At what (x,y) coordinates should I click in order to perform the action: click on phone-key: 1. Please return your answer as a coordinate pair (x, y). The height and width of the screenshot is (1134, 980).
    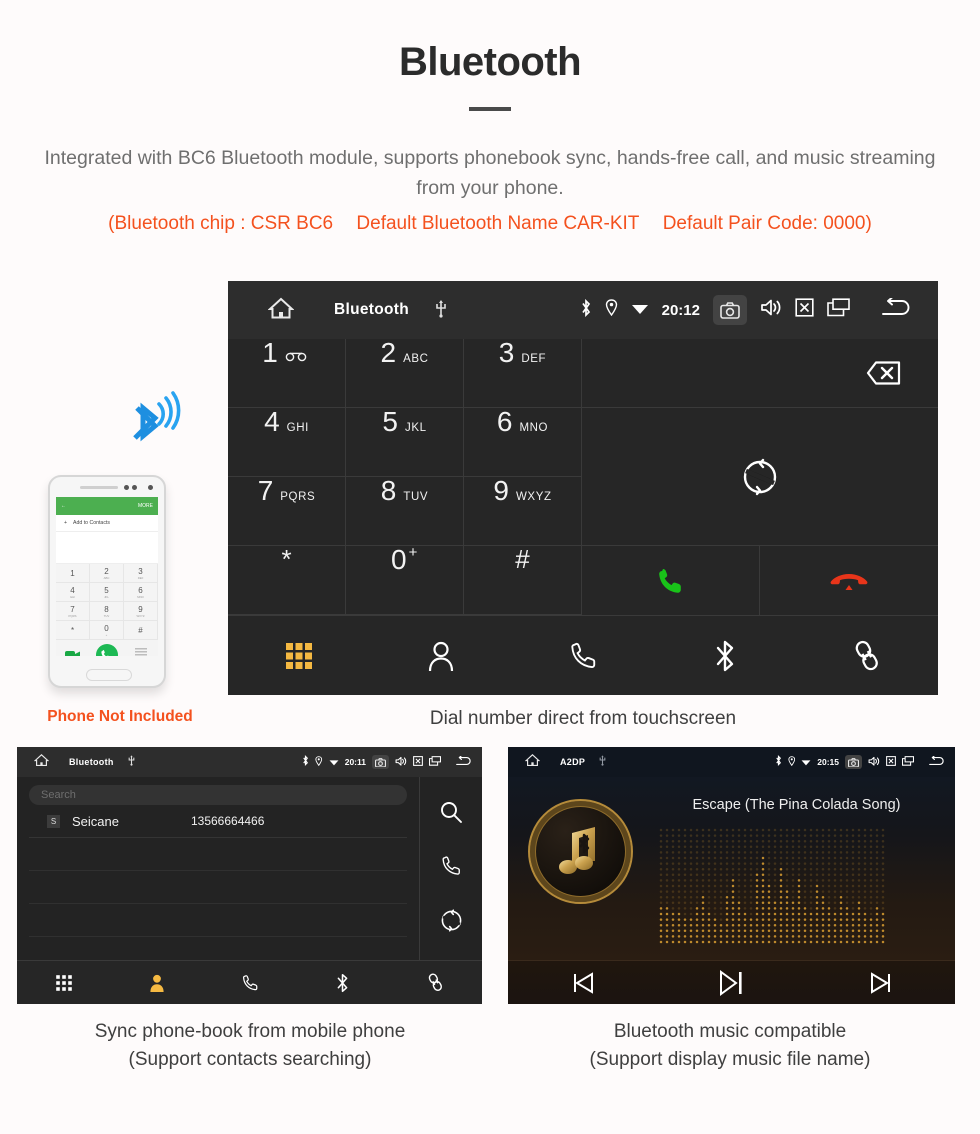
    Looking at the image, I should click on (73, 573).